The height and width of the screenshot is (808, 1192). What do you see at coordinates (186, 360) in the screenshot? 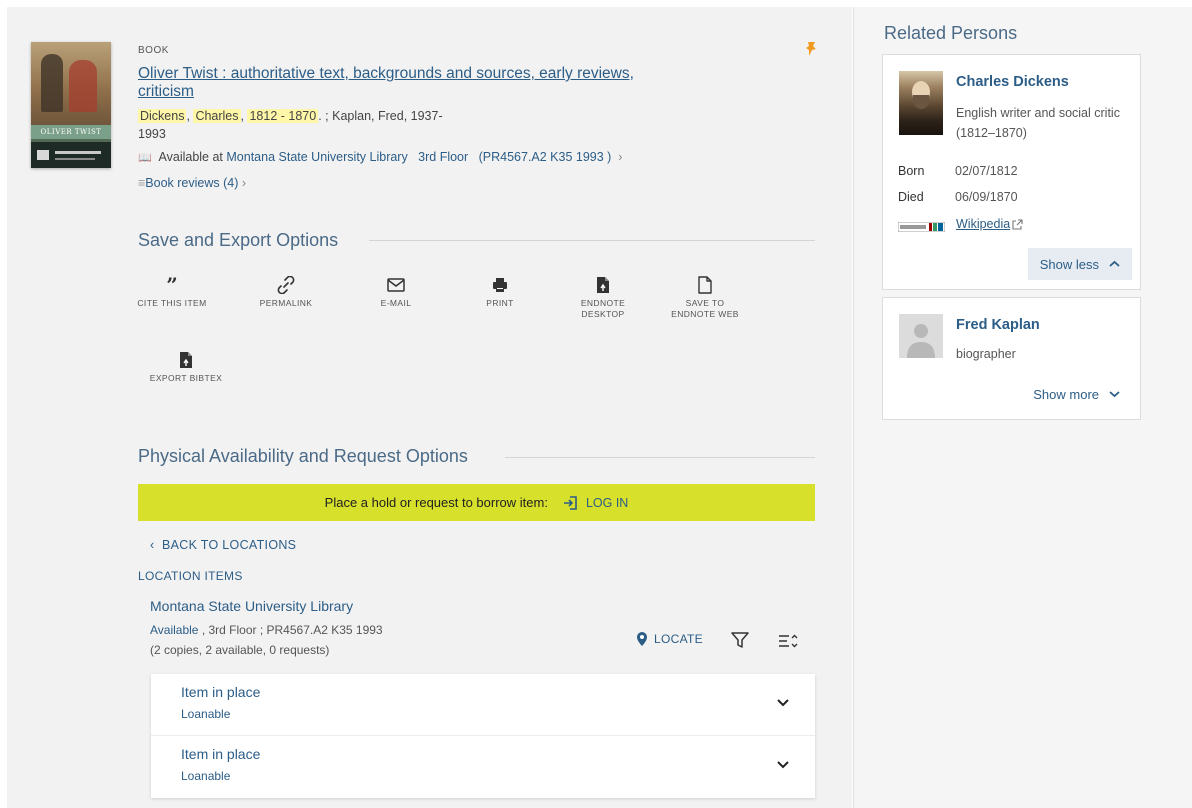
I see `bibtex-icon` at bounding box center [186, 360].